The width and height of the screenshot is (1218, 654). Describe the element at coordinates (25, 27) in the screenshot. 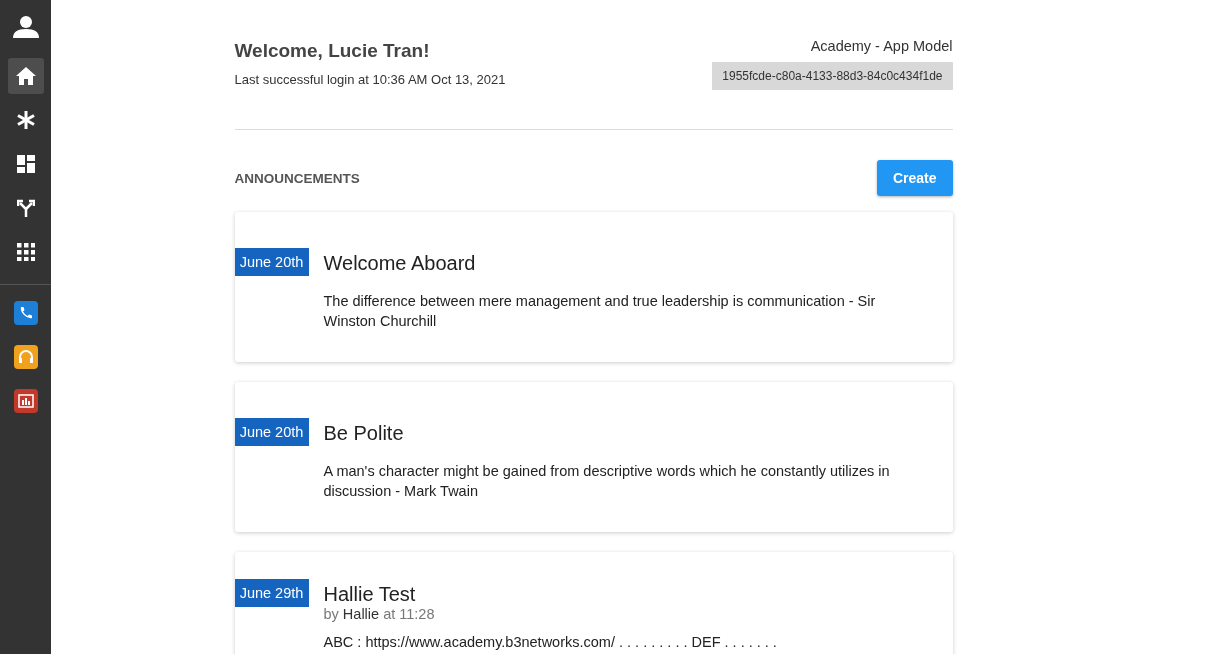

I see `user-avatar-icon` at that location.